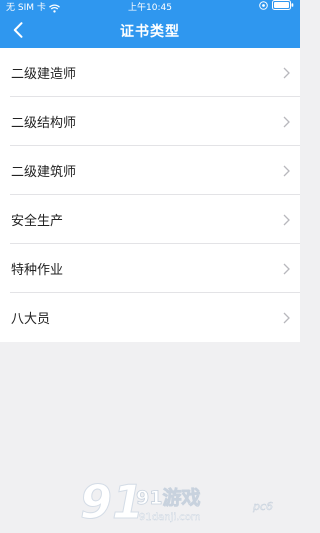 This screenshot has width=320, height=533. I want to click on list-item: 二级建造师, so click(150, 72).